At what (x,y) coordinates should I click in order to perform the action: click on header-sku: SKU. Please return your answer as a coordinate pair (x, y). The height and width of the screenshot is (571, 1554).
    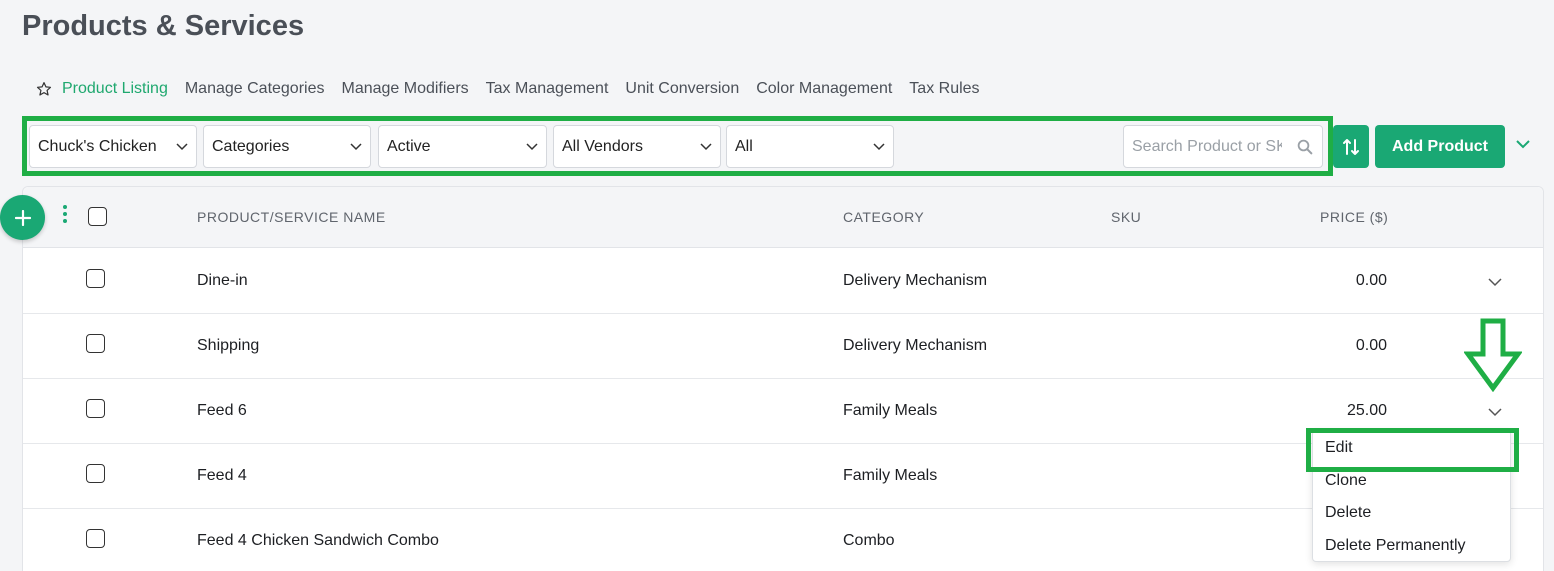
    Looking at the image, I should click on (1126, 217).